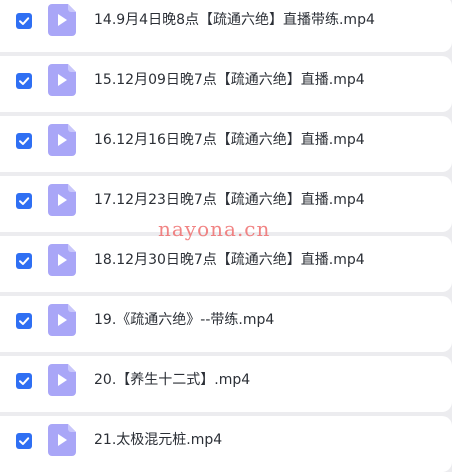 The height and width of the screenshot is (472, 452). Describe the element at coordinates (226, 444) in the screenshot. I see `file-row: 21.太极混元桩.mp4` at that location.